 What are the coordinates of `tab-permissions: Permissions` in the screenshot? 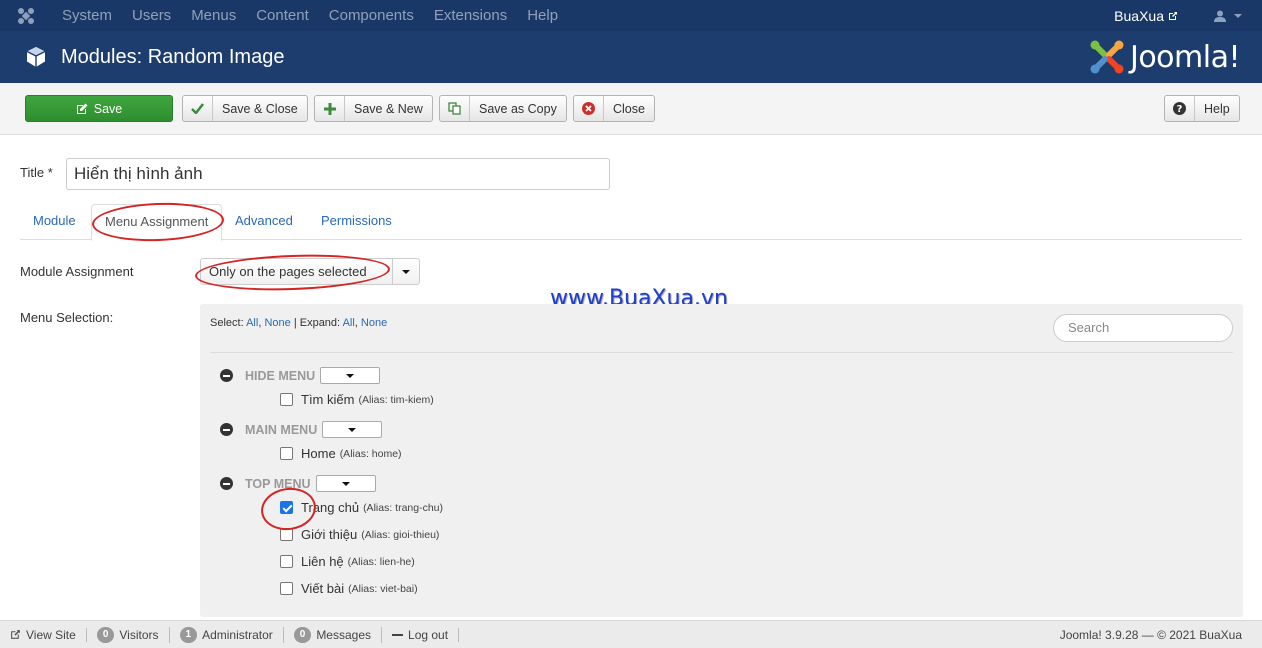 It's located at (356, 222).